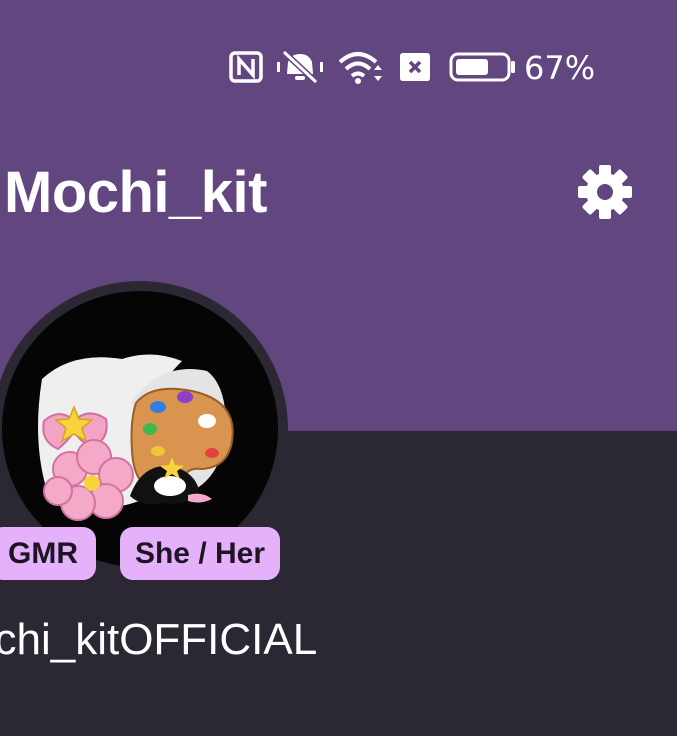 Image resolution: width=677 pixels, height=736 pixels. Describe the element at coordinates (560, 68) in the screenshot. I see `battery-percentage: 67%` at that location.